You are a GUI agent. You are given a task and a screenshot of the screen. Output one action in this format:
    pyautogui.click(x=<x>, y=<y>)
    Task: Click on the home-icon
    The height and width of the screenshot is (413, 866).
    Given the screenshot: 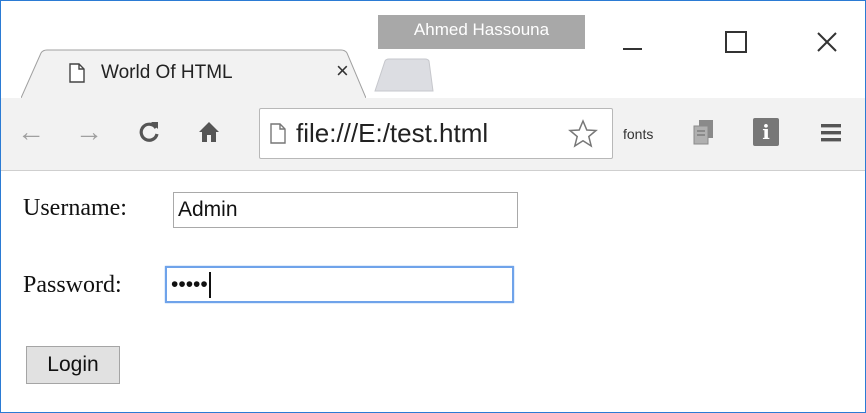 What is the action you would take?
    pyautogui.click(x=209, y=132)
    